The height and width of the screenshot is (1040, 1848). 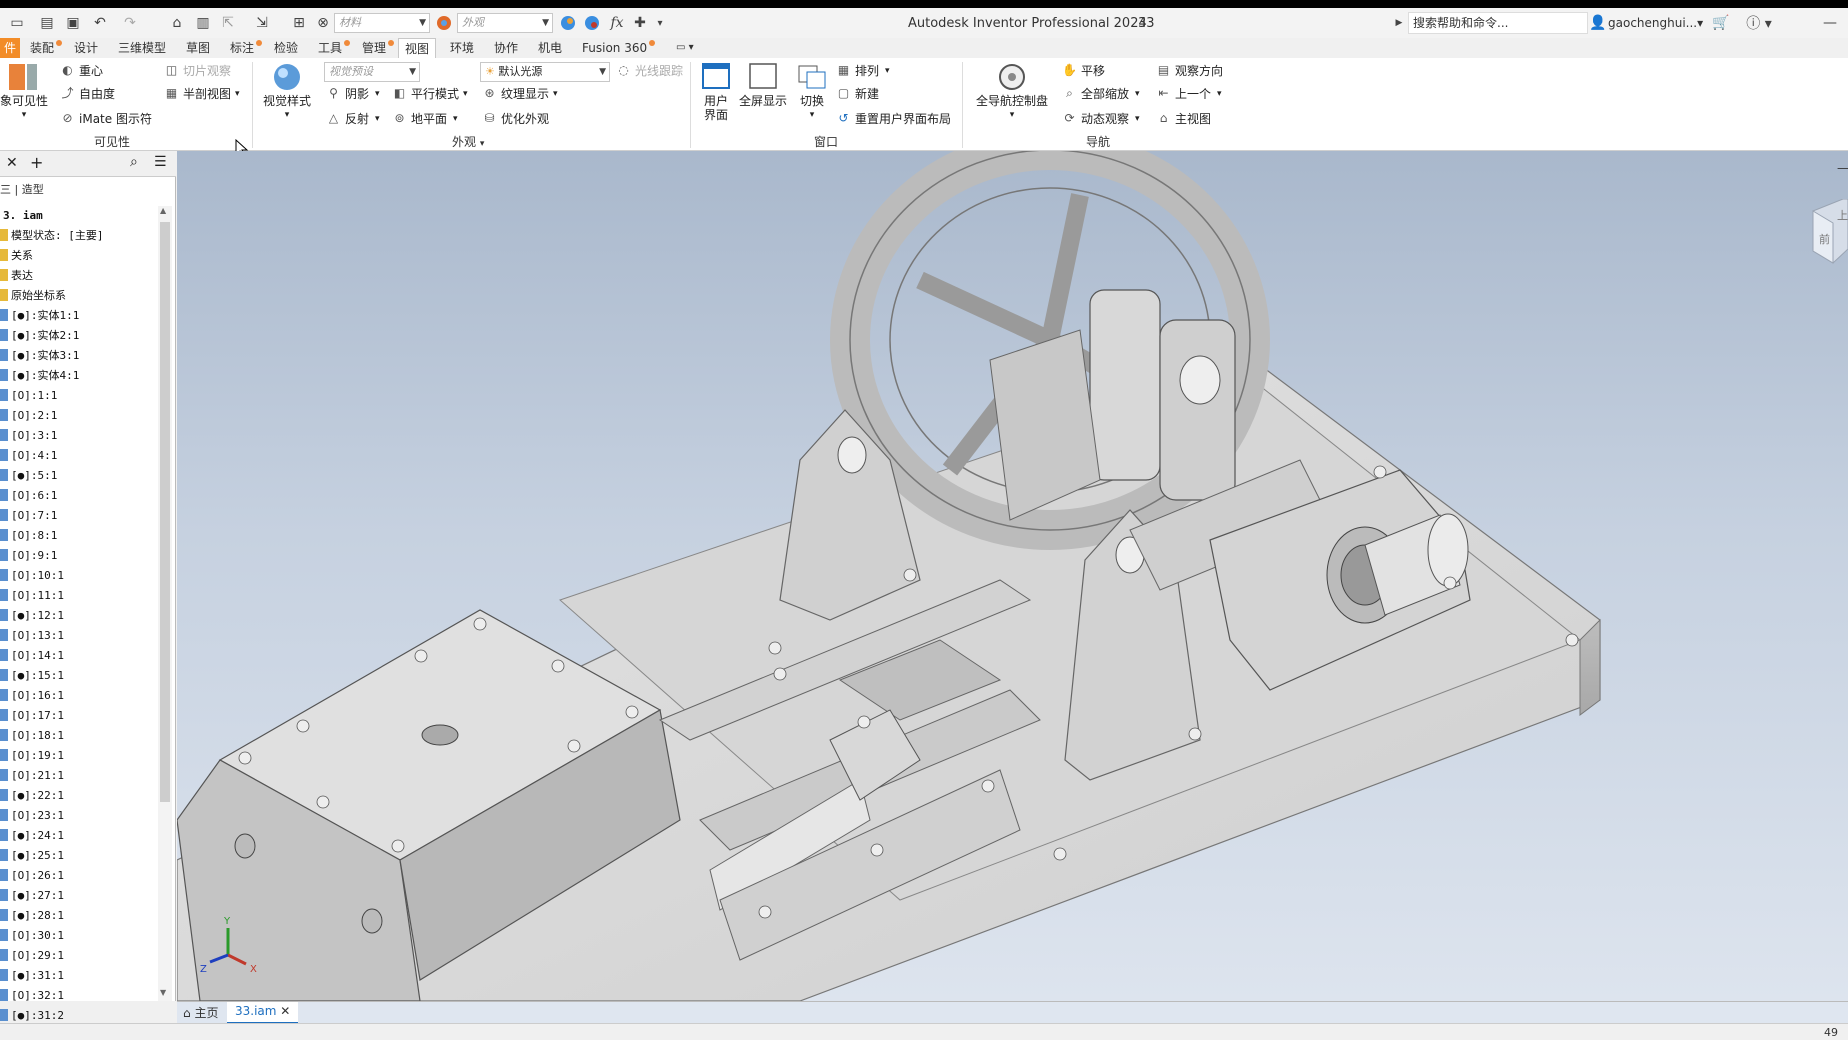 I want to click on tab-annotate: 标注, so click(x=243, y=48).